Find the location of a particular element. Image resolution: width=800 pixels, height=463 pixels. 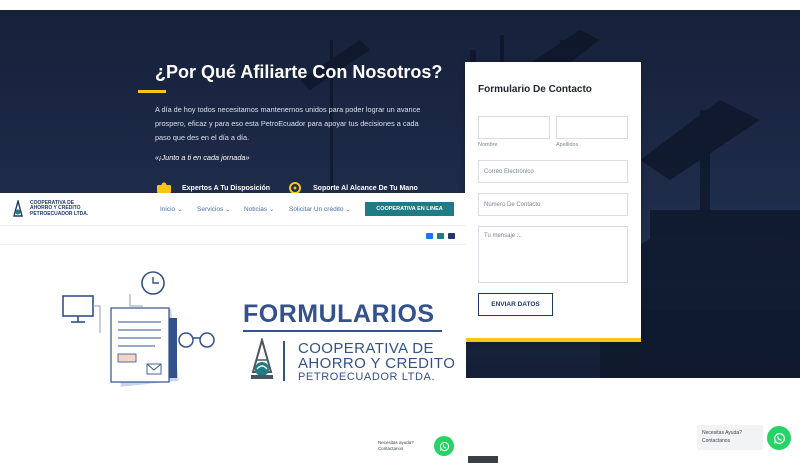

cooperativa-en-linea-button: COOPERATIVA EN LINEA is located at coordinates (409, 209).